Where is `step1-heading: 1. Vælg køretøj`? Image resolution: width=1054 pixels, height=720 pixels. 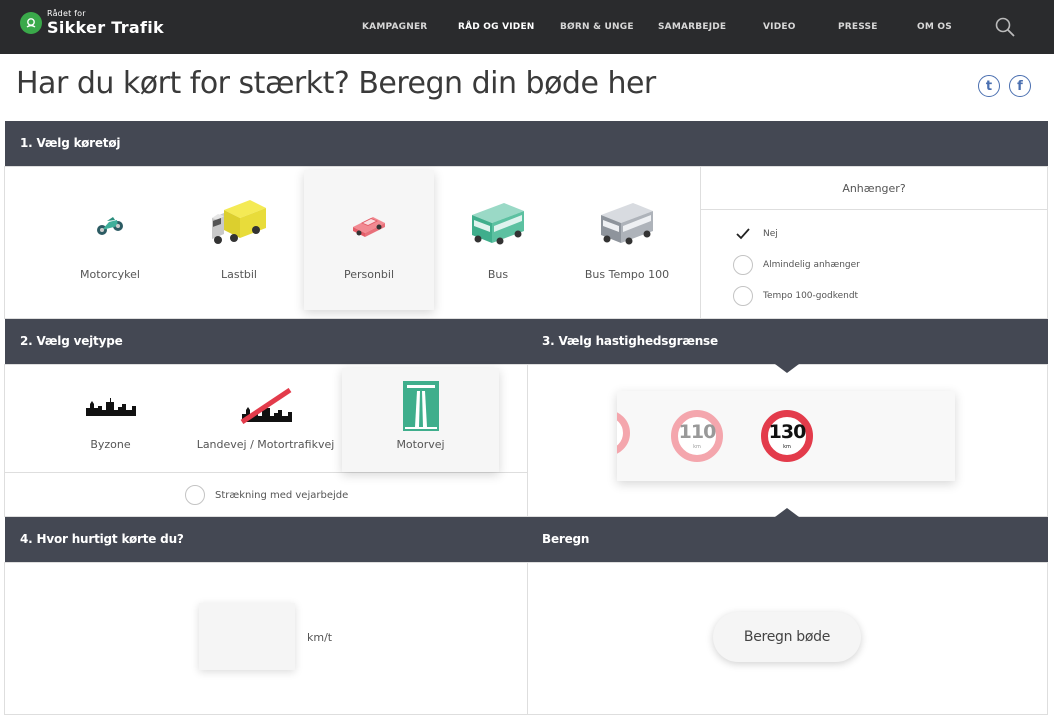
step1-heading: 1. Vælg køretøj is located at coordinates (526, 143).